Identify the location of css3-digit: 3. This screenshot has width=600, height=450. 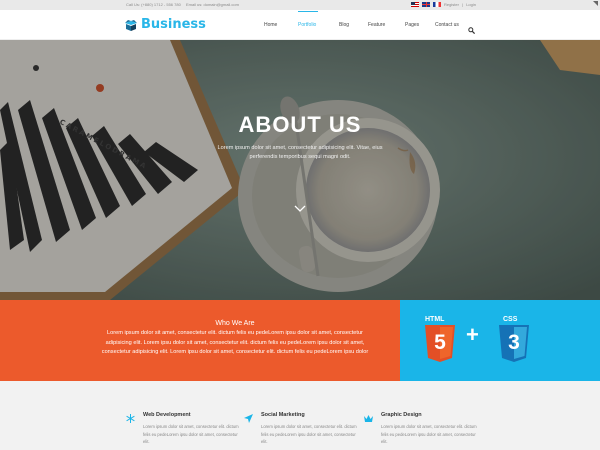
(514, 342).